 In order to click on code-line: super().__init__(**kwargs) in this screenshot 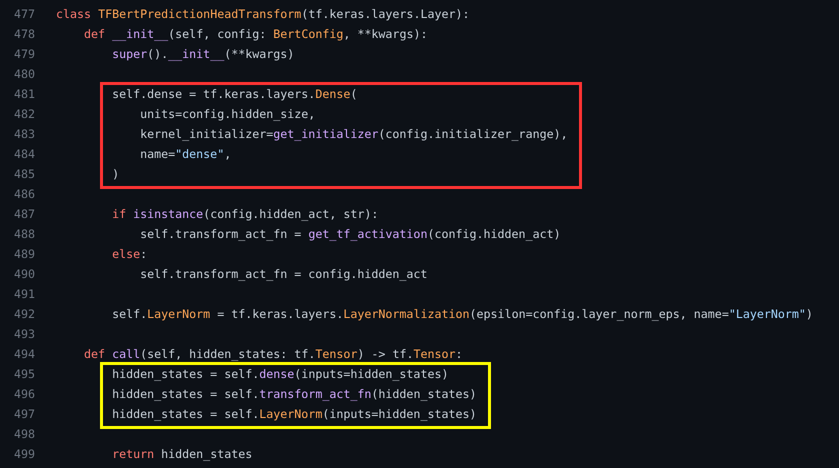, I will do `click(202, 54)`.